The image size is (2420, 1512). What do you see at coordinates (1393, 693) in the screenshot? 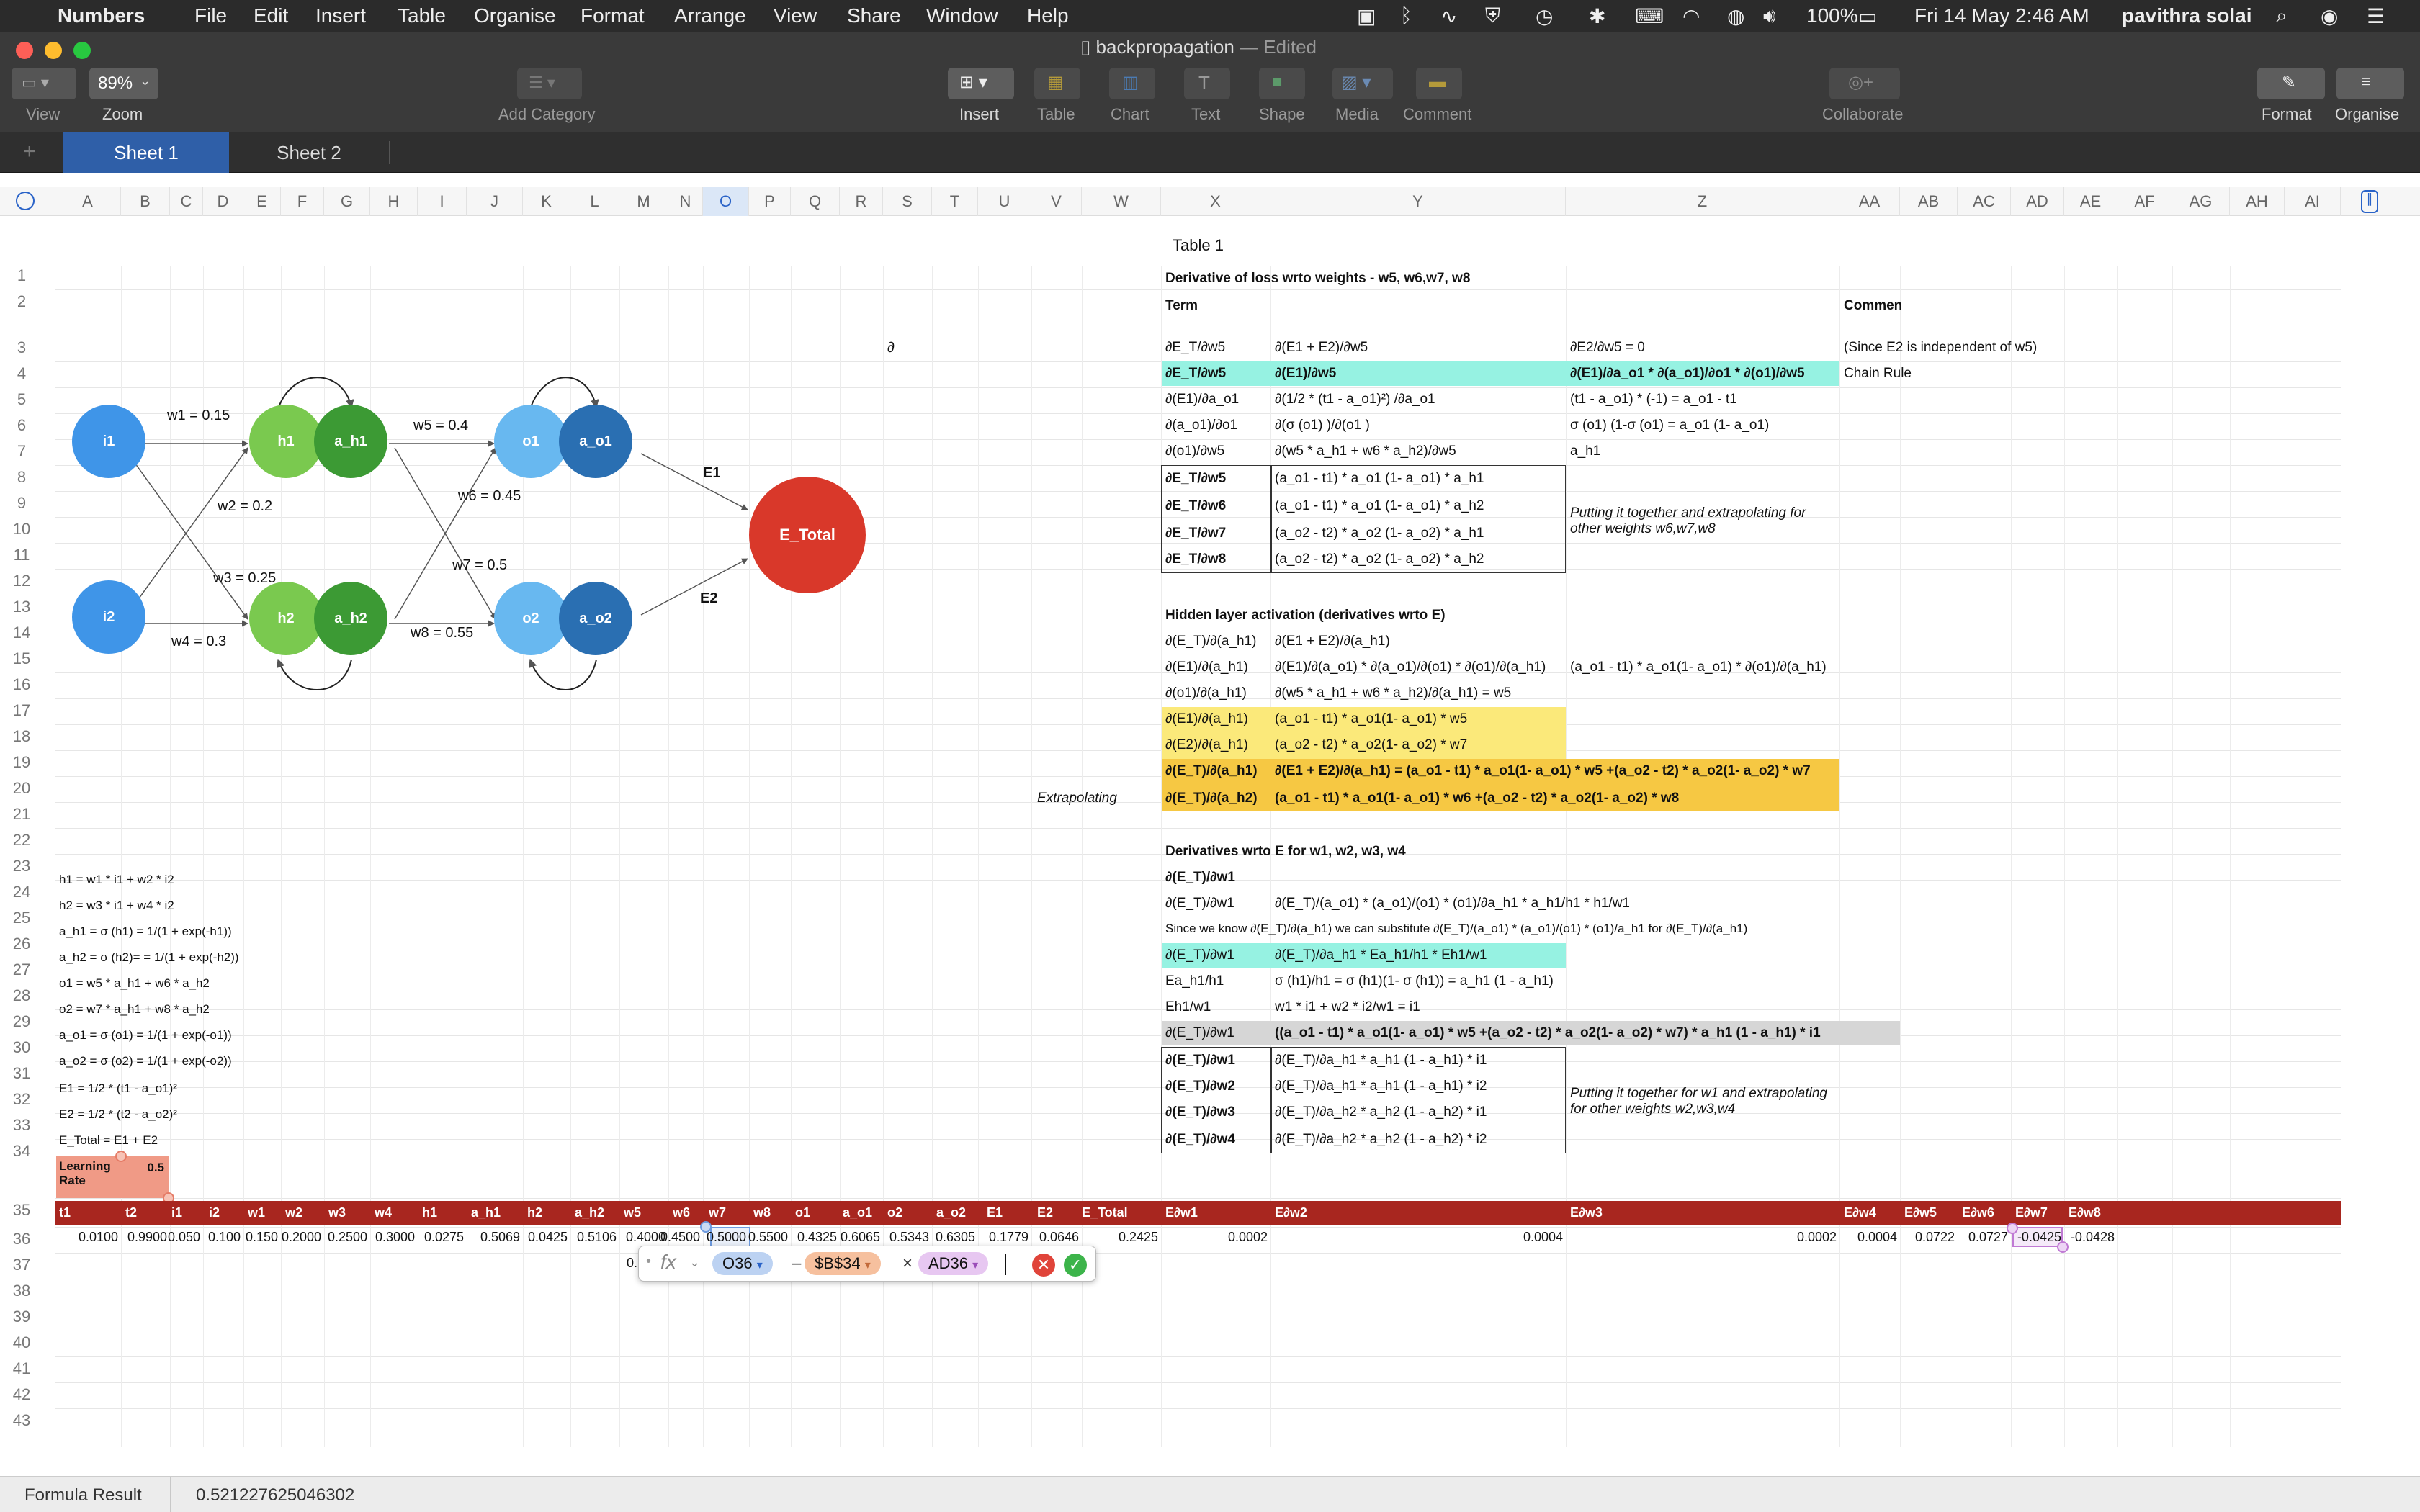
I see `r16-expr: ∂(w5 * a_h1 + w6 * a_h2)/∂(a_h1) = w5` at bounding box center [1393, 693].